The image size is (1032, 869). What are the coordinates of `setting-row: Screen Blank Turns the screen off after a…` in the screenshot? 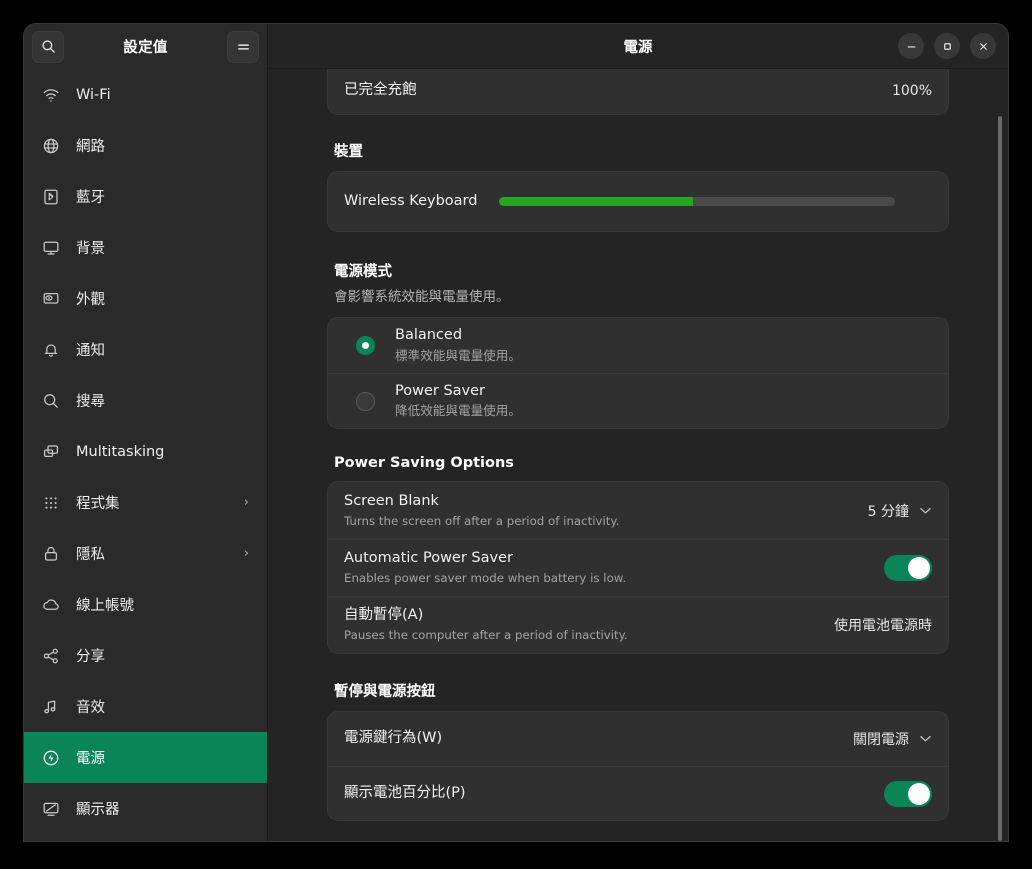 It's located at (638, 510).